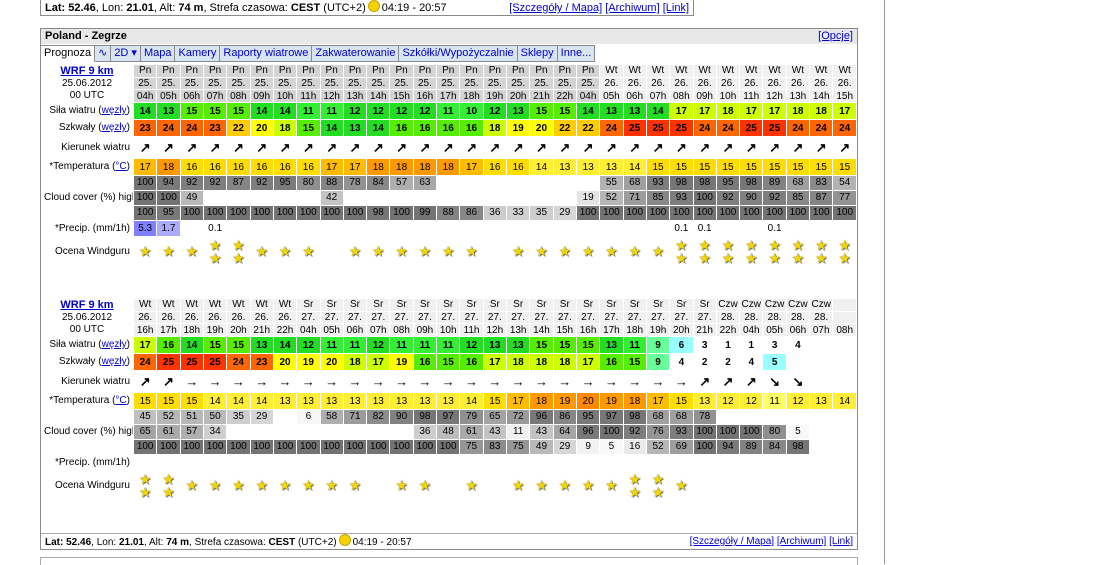 Image resolution: width=1093 pixels, height=565 pixels. Describe the element at coordinates (518, 362) in the screenshot. I see `gust-cell: 18` at that location.